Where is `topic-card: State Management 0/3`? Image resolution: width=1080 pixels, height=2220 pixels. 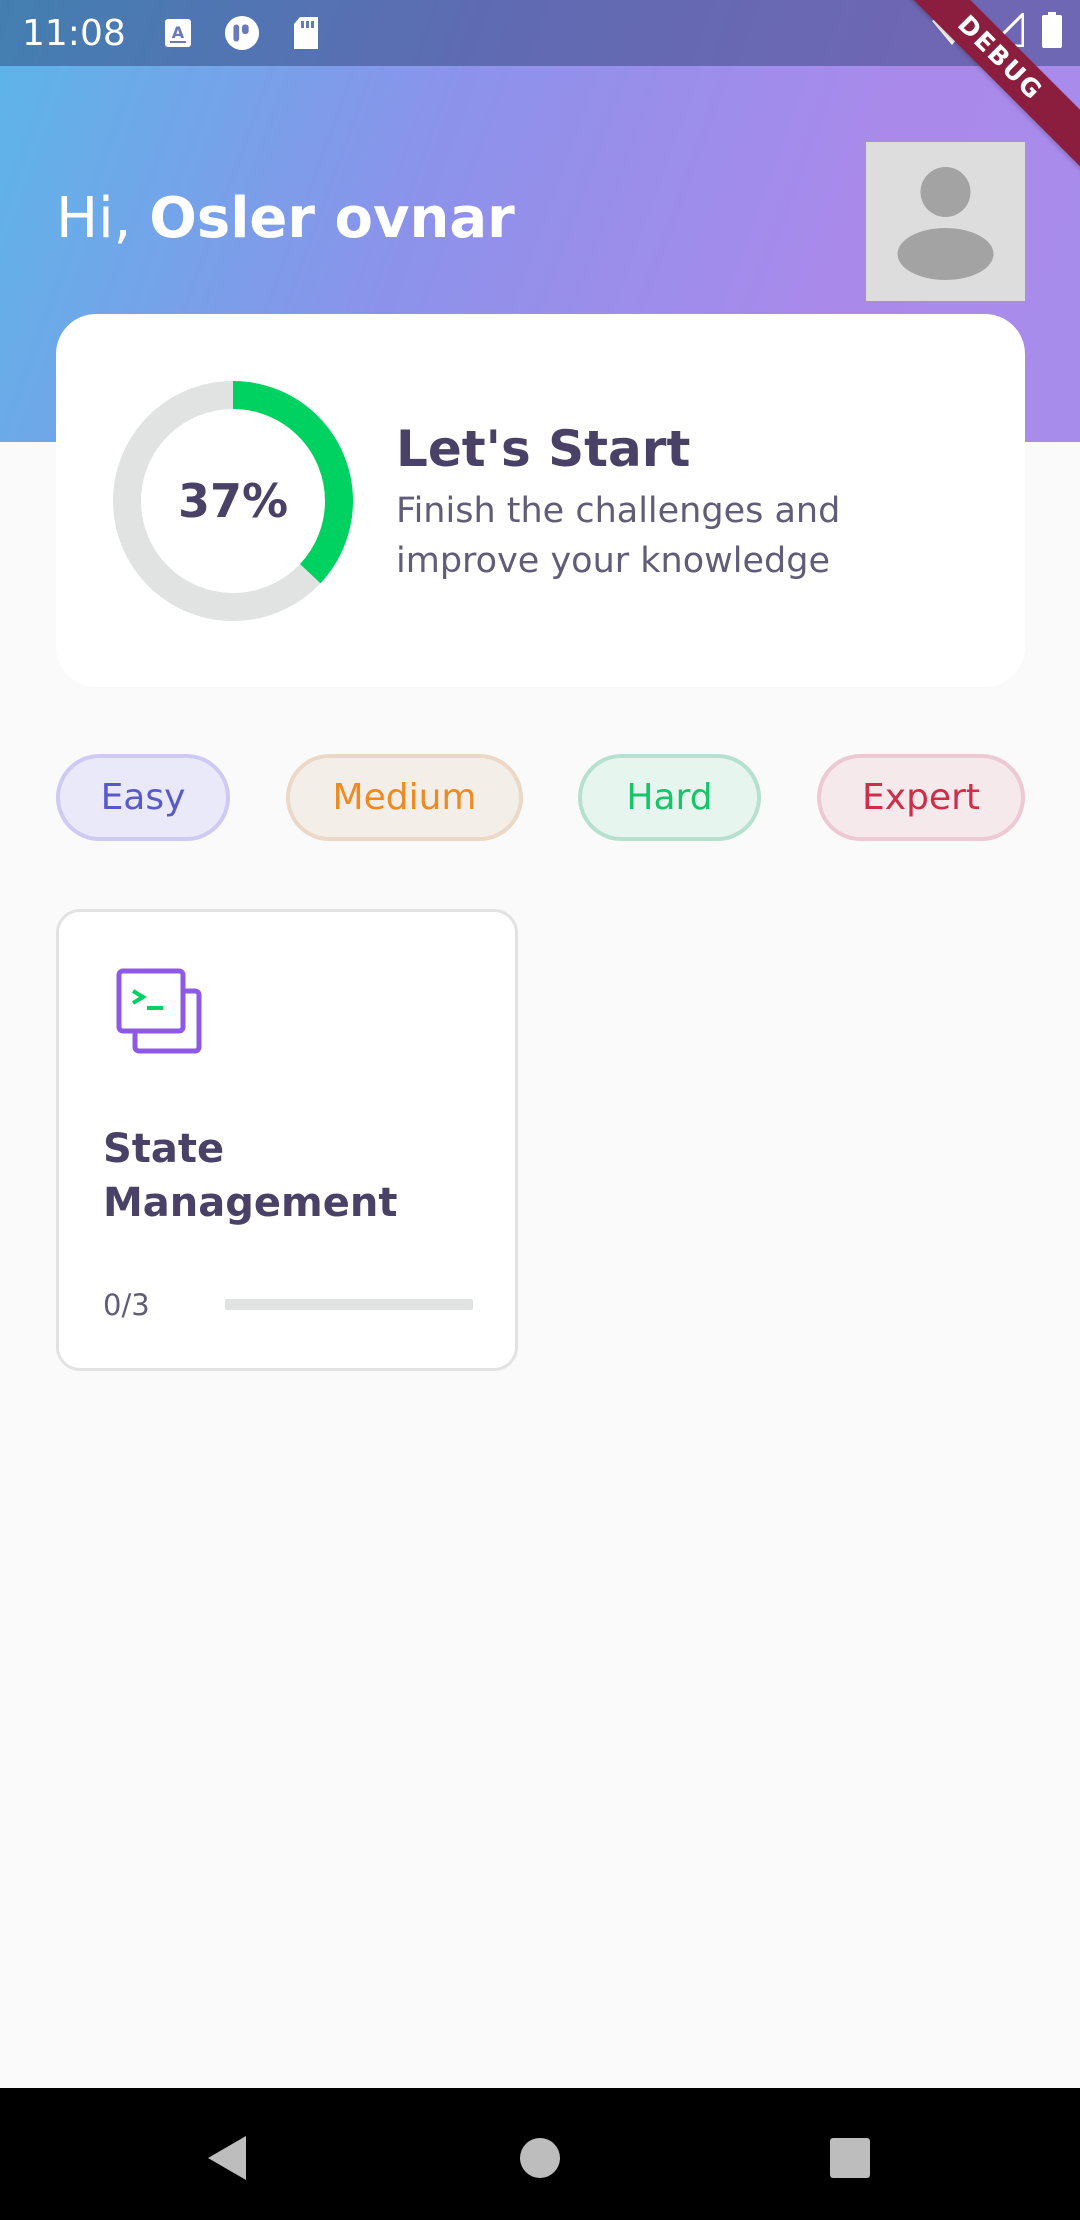 topic-card: State Management 0/3 is located at coordinates (287, 1140).